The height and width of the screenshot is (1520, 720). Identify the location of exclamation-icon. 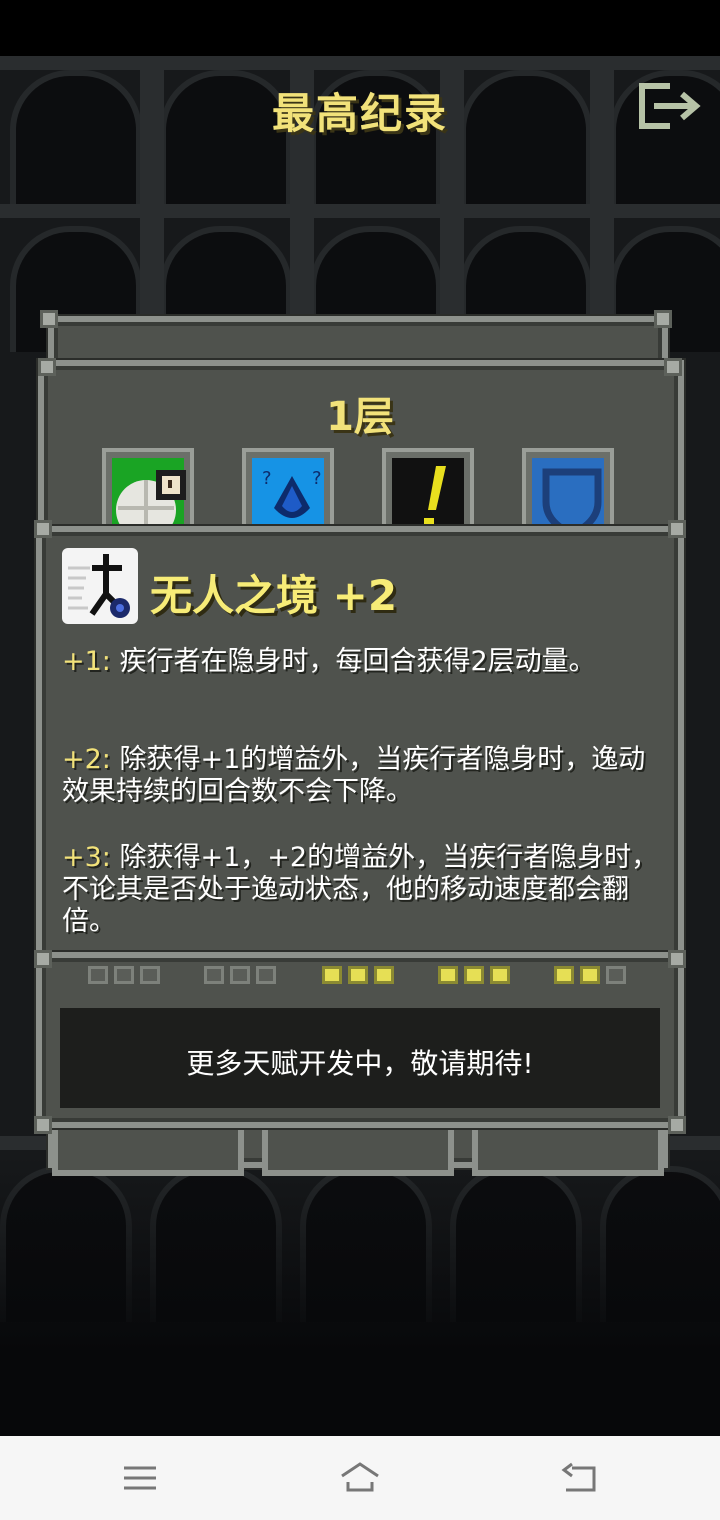
(428, 493).